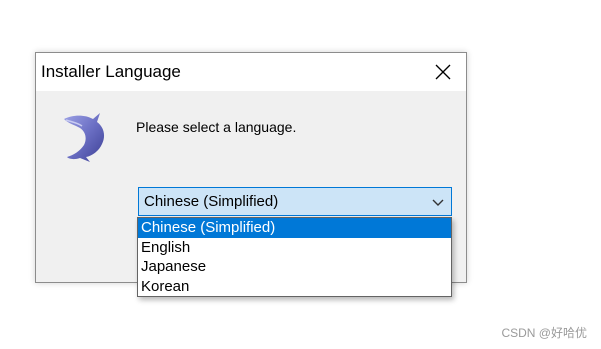 The width and height of the screenshot is (601, 349). What do you see at coordinates (544, 333) in the screenshot?
I see `watermark: CSDN @好哈优` at bounding box center [544, 333].